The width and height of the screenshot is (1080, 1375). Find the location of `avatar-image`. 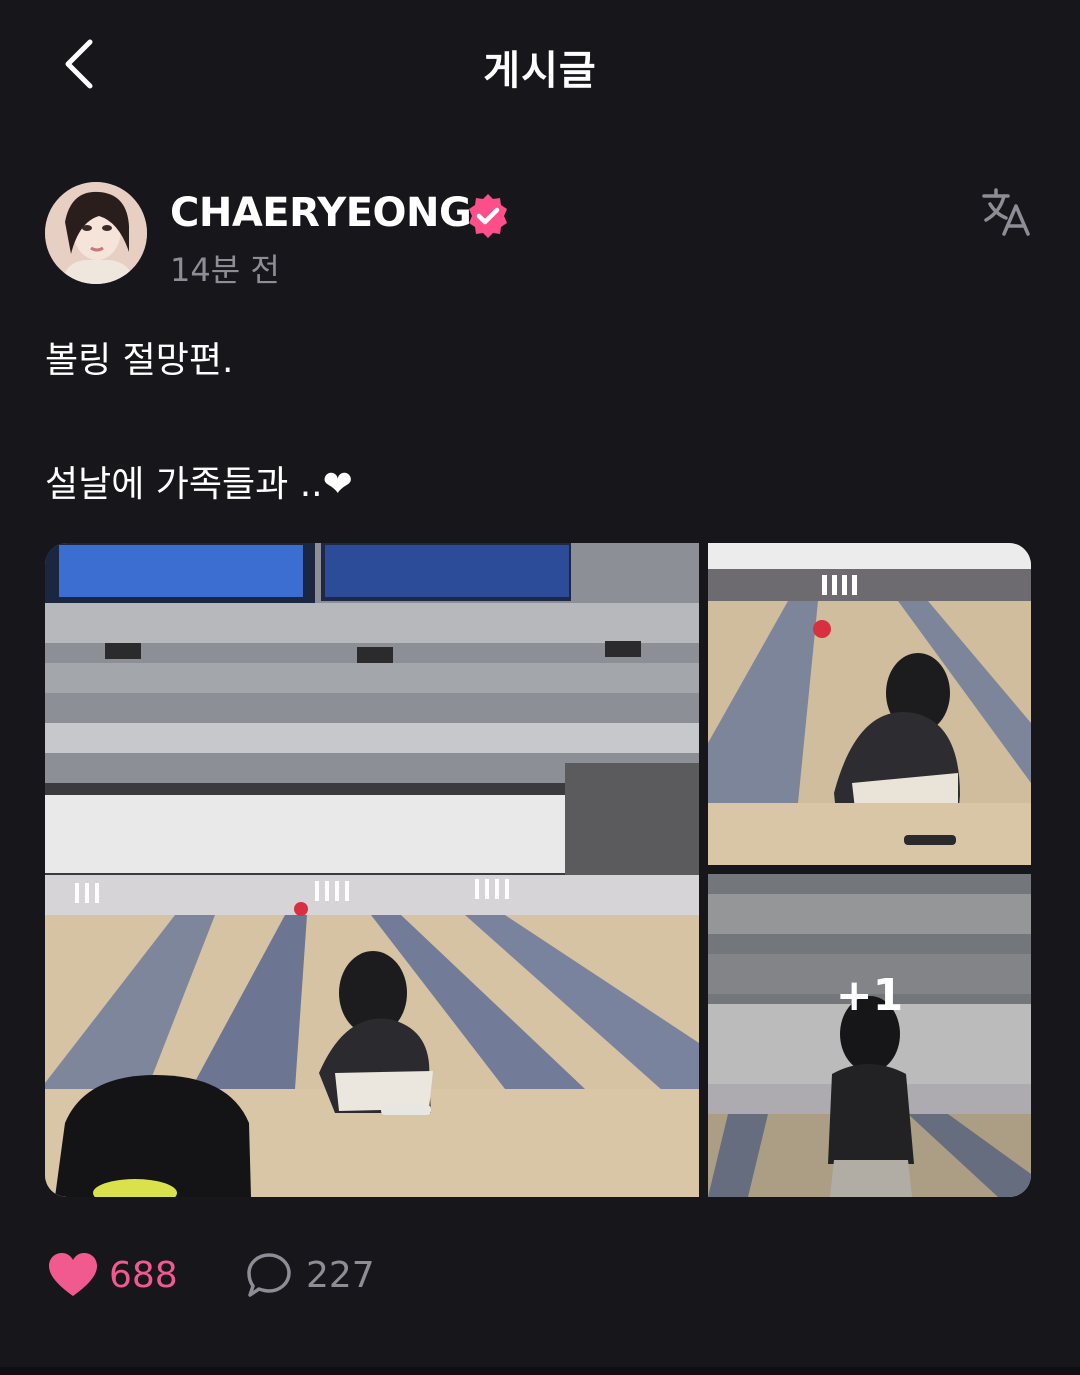

avatar-image is located at coordinates (96, 233).